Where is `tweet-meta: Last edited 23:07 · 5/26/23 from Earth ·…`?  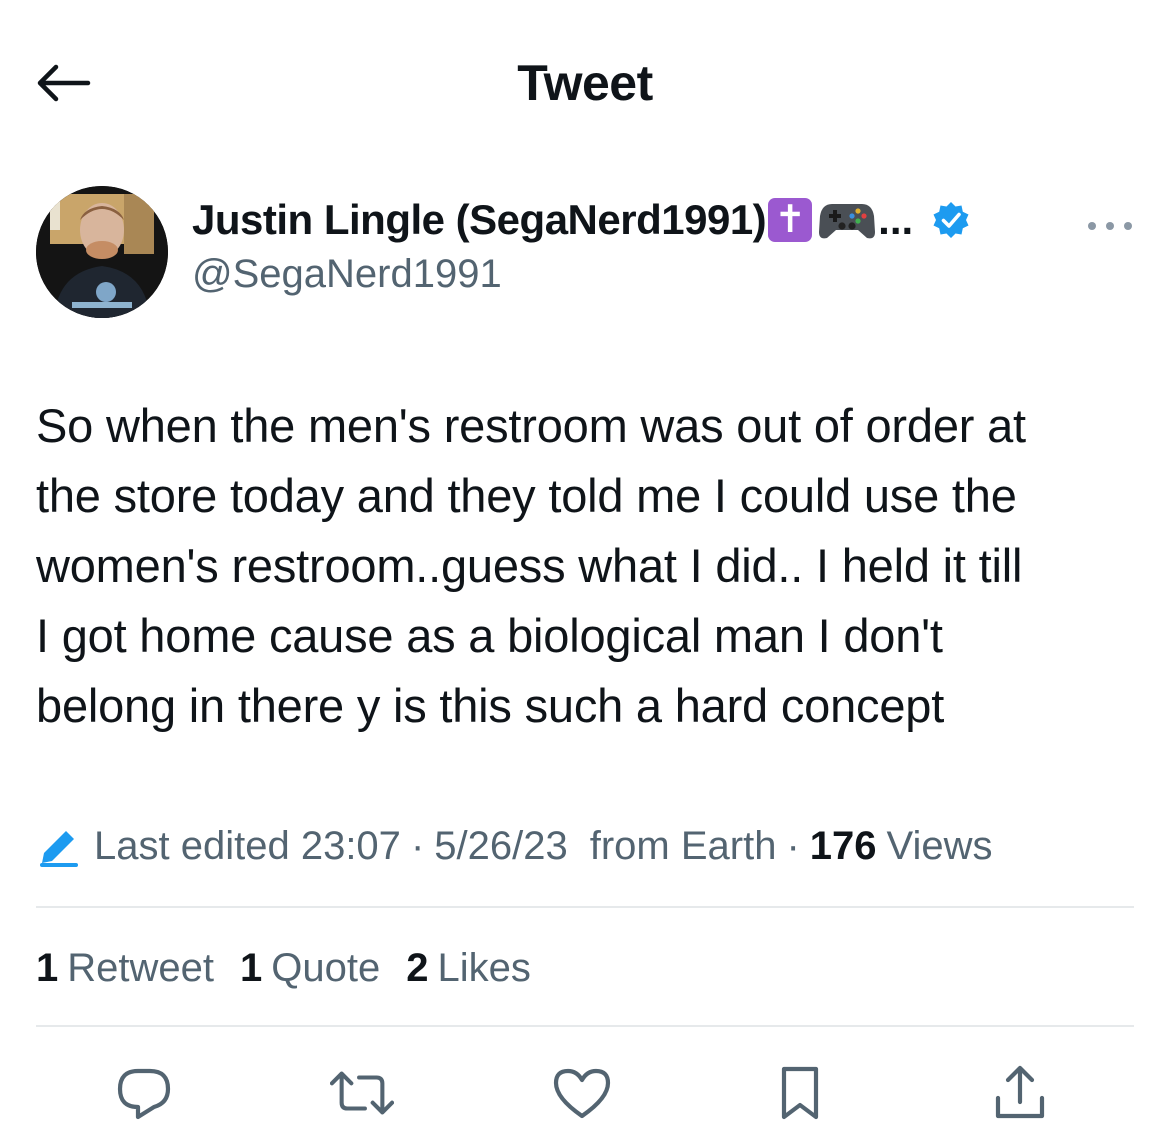 tweet-meta: Last edited 23:07 · 5/26/23 from Earth ·… is located at coordinates (514, 846).